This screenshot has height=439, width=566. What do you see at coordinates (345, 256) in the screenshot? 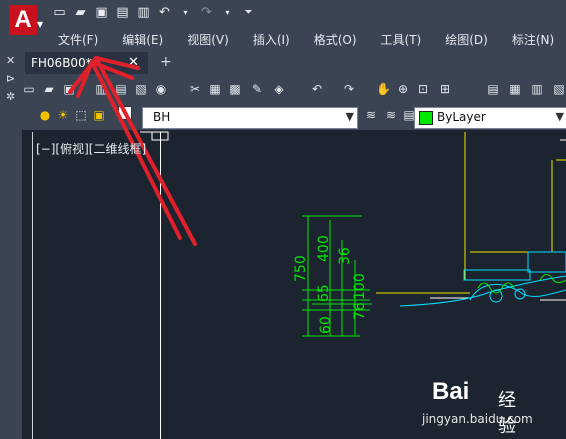
I see `dim-36: 36` at bounding box center [345, 256].